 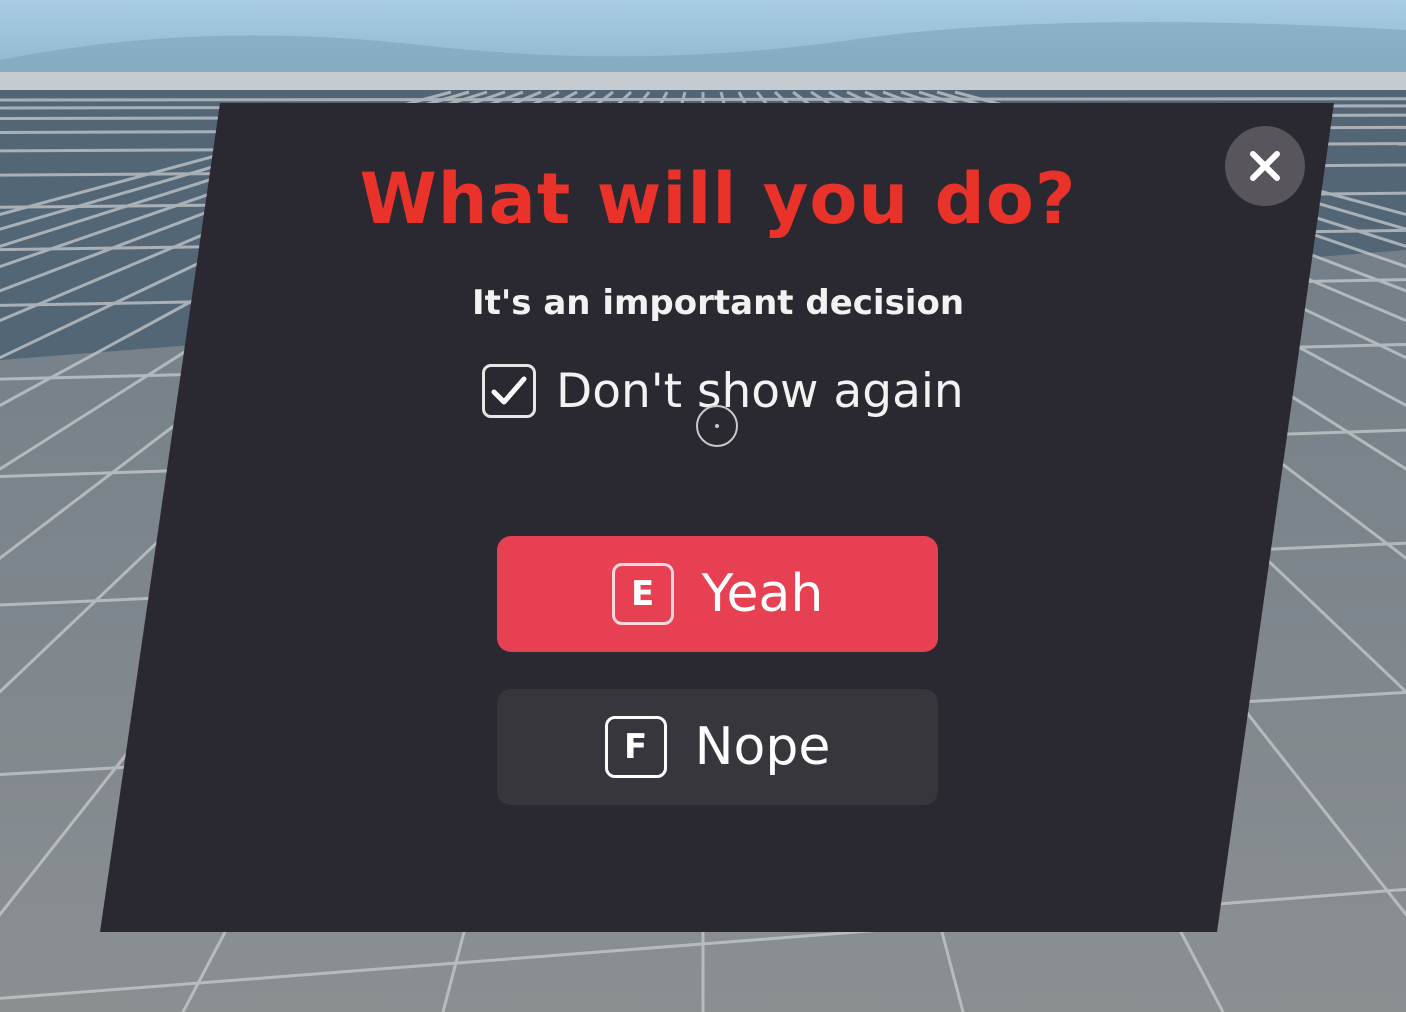 I want to click on checkmark-icon, so click(x=509, y=390).